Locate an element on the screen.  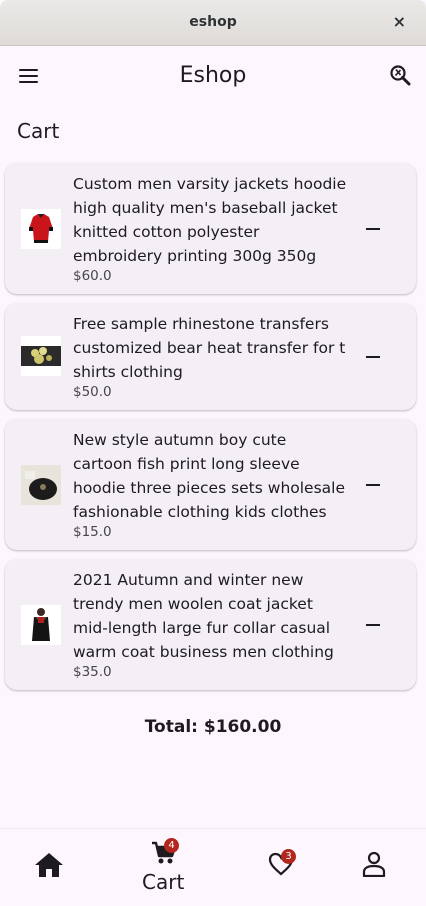
home-icon is located at coordinates (49, 865).